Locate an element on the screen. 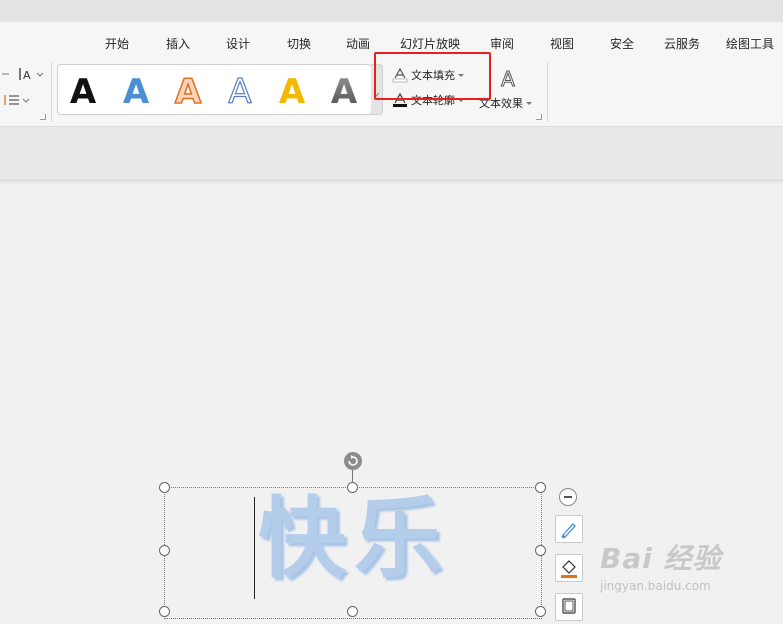 Image resolution: width=783 pixels, height=624 pixels. tab-transitions: 切换 is located at coordinates (299, 43).